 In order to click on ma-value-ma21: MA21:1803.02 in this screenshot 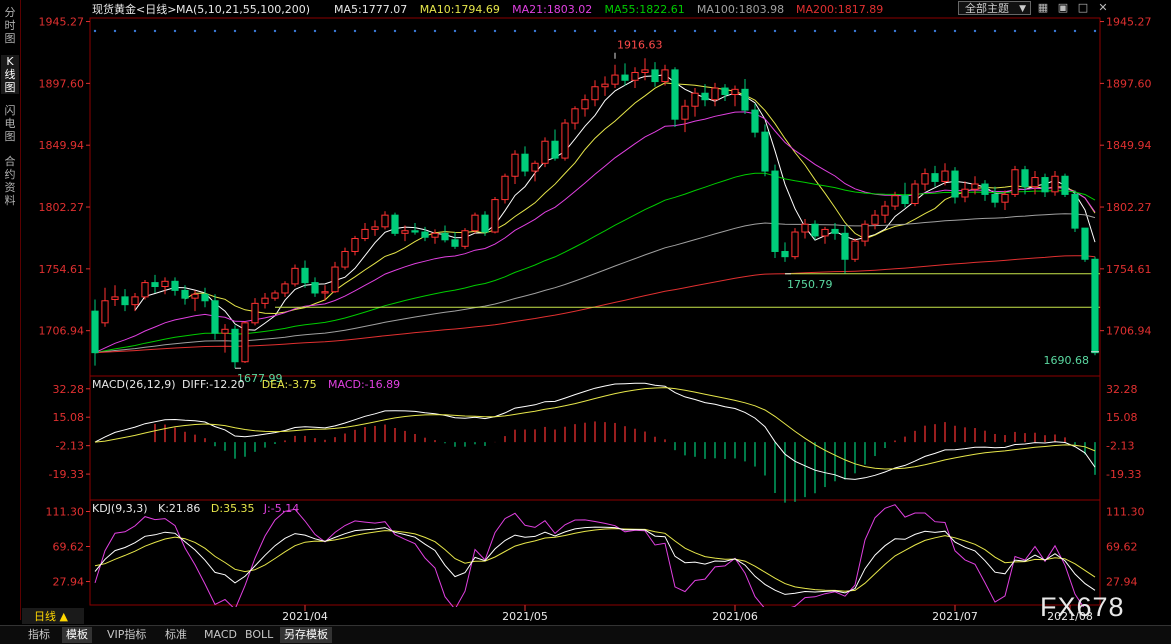, I will do `click(552, 9)`.